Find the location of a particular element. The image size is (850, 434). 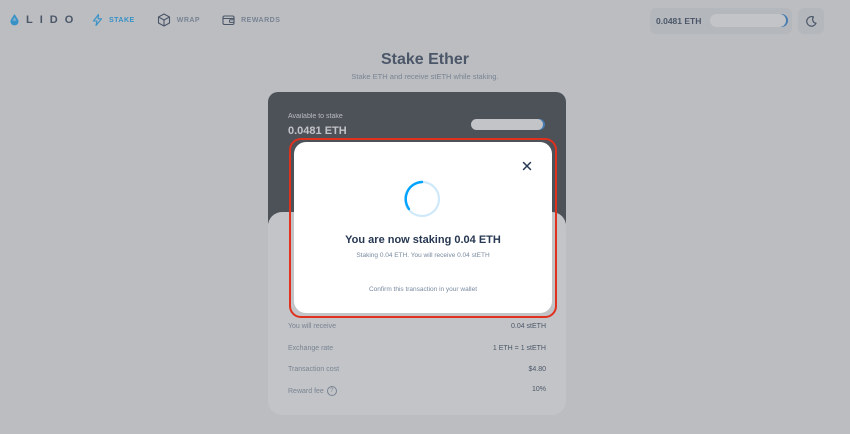

modal-close-button is located at coordinates (527, 166).